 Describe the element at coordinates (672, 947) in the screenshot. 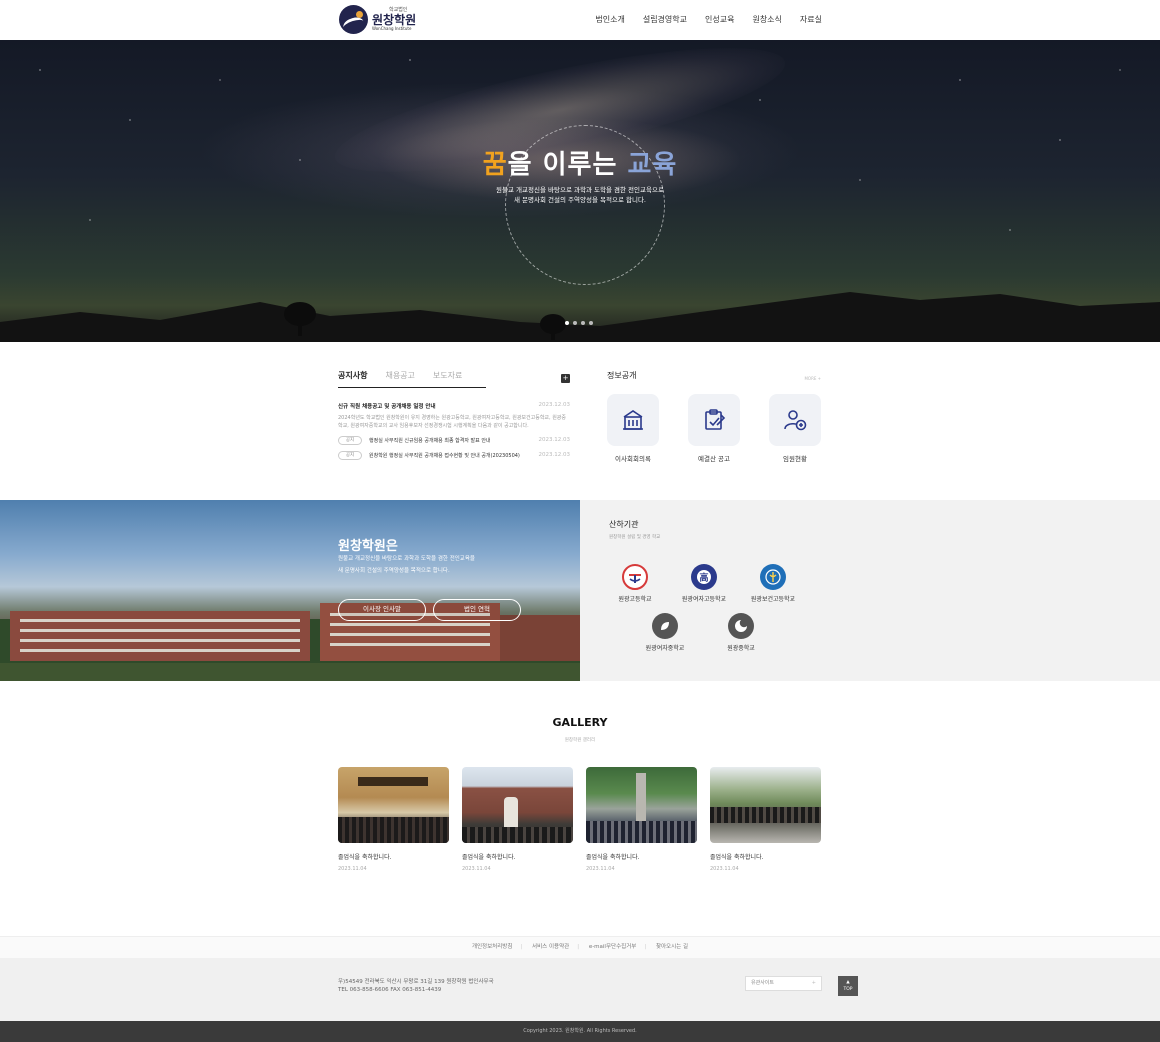

I see `directions-link: 찾아오시는 길` at that location.